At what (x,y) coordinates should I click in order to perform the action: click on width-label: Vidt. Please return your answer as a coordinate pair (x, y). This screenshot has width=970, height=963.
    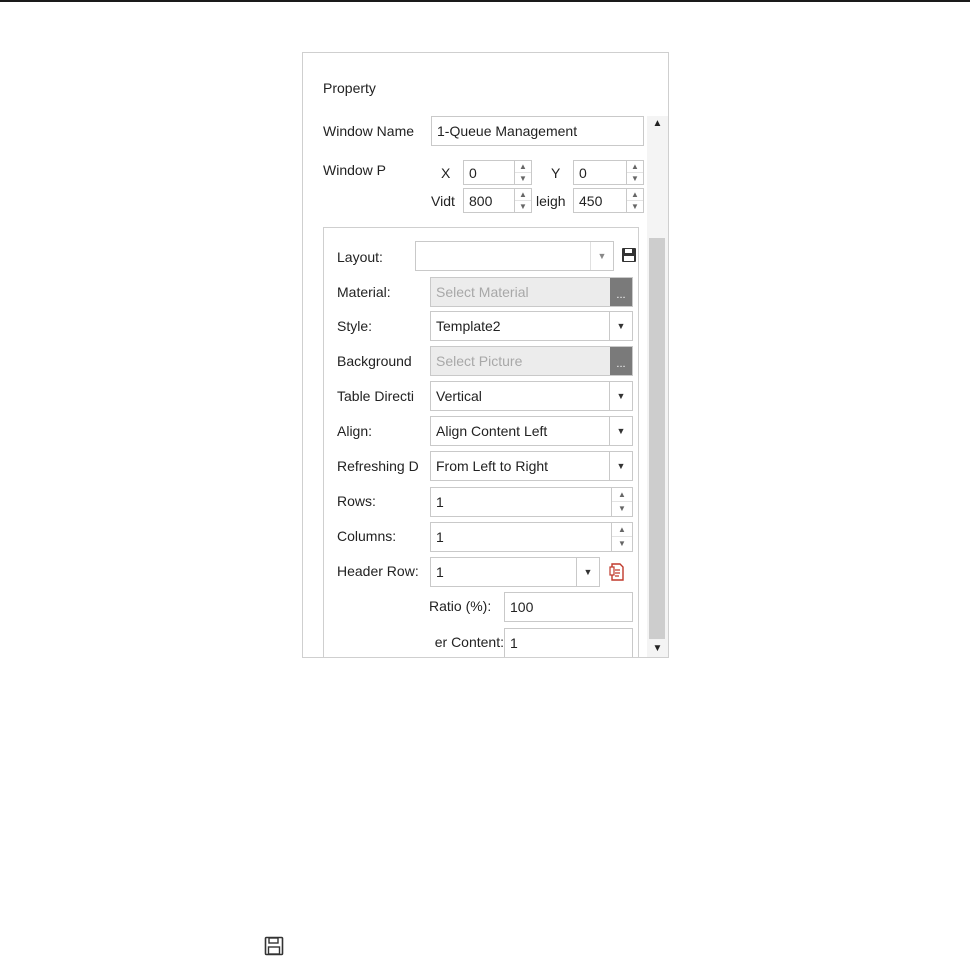
    Looking at the image, I should click on (443, 201).